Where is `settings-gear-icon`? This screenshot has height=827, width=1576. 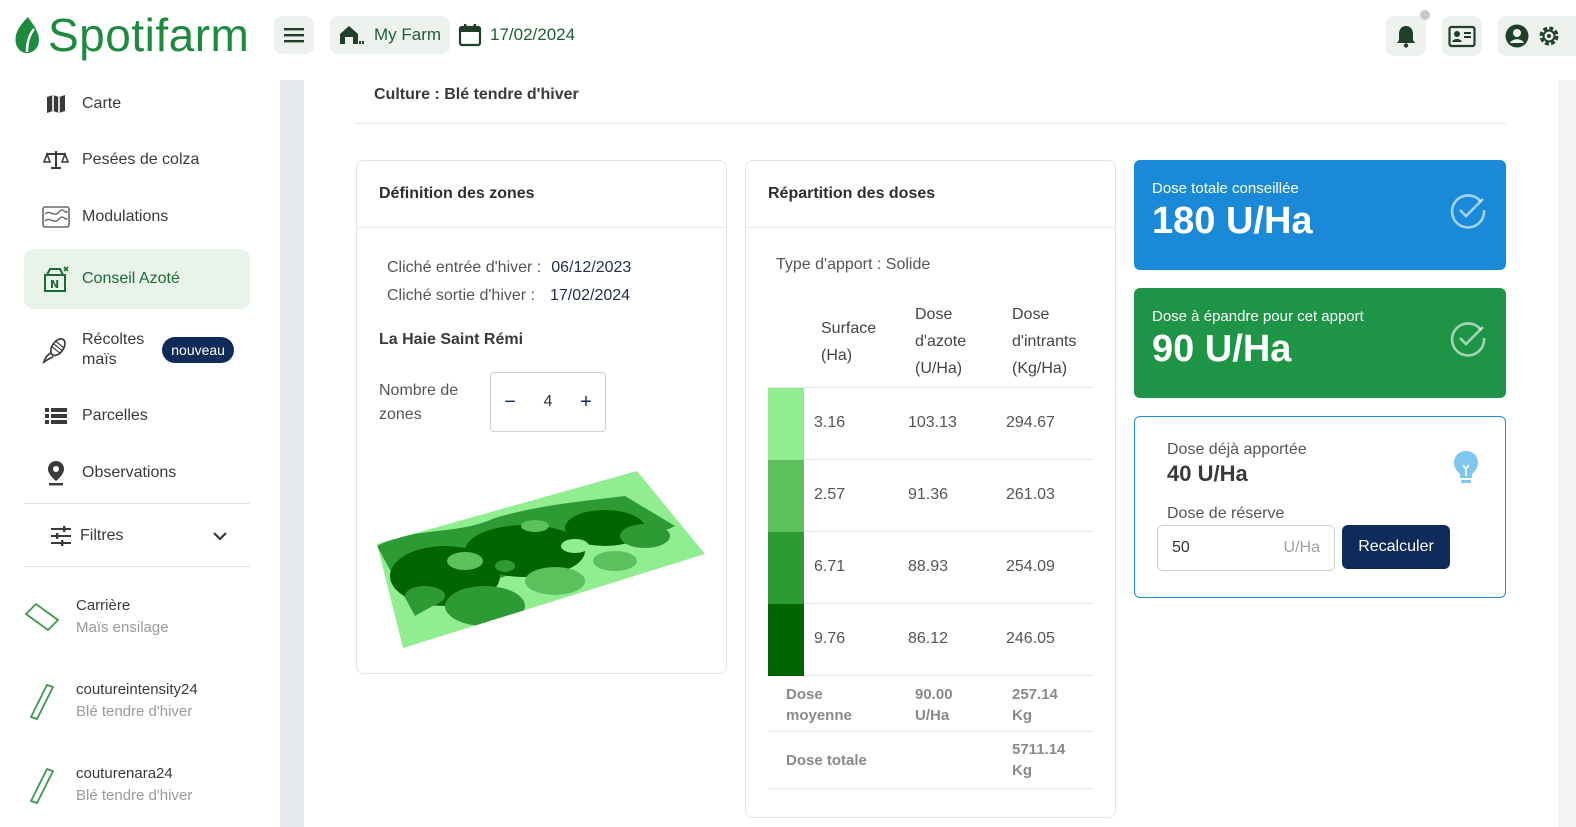
settings-gear-icon is located at coordinates (1549, 36).